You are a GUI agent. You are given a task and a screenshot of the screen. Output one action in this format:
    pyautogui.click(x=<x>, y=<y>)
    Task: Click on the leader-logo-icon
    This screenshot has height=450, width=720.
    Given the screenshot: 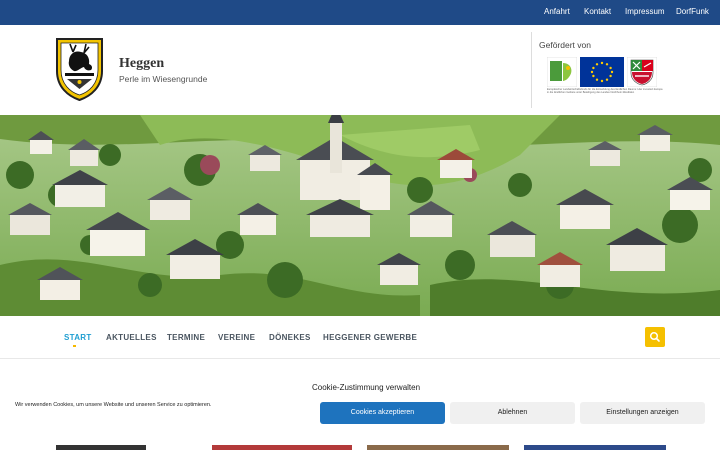 What is the action you would take?
    pyautogui.click(x=562, y=72)
    